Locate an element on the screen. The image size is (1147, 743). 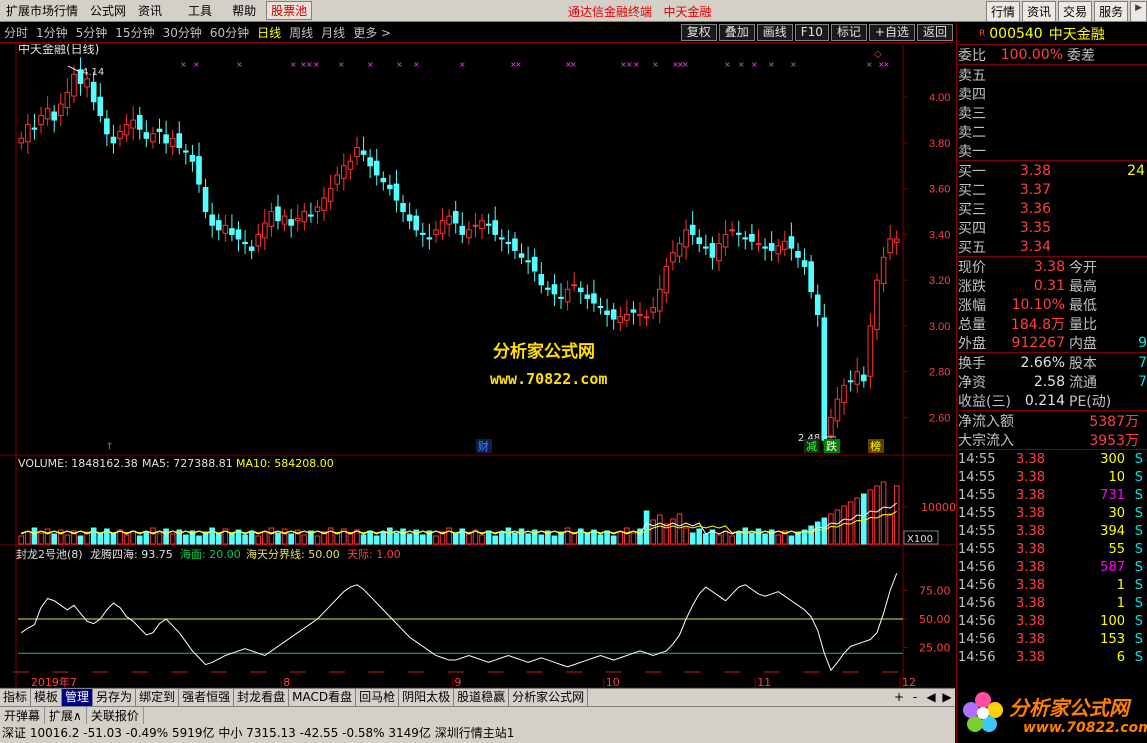
tab-template: 模板 is located at coordinates (47, 697).